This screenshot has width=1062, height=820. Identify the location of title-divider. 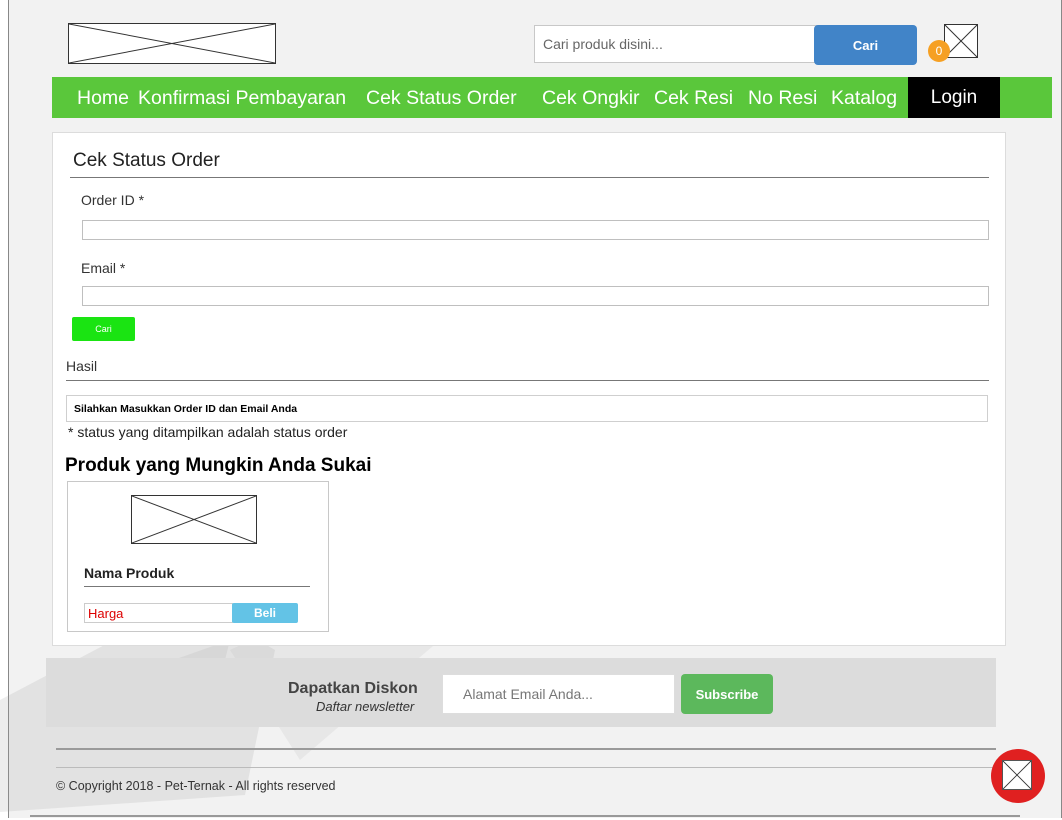
(529, 177).